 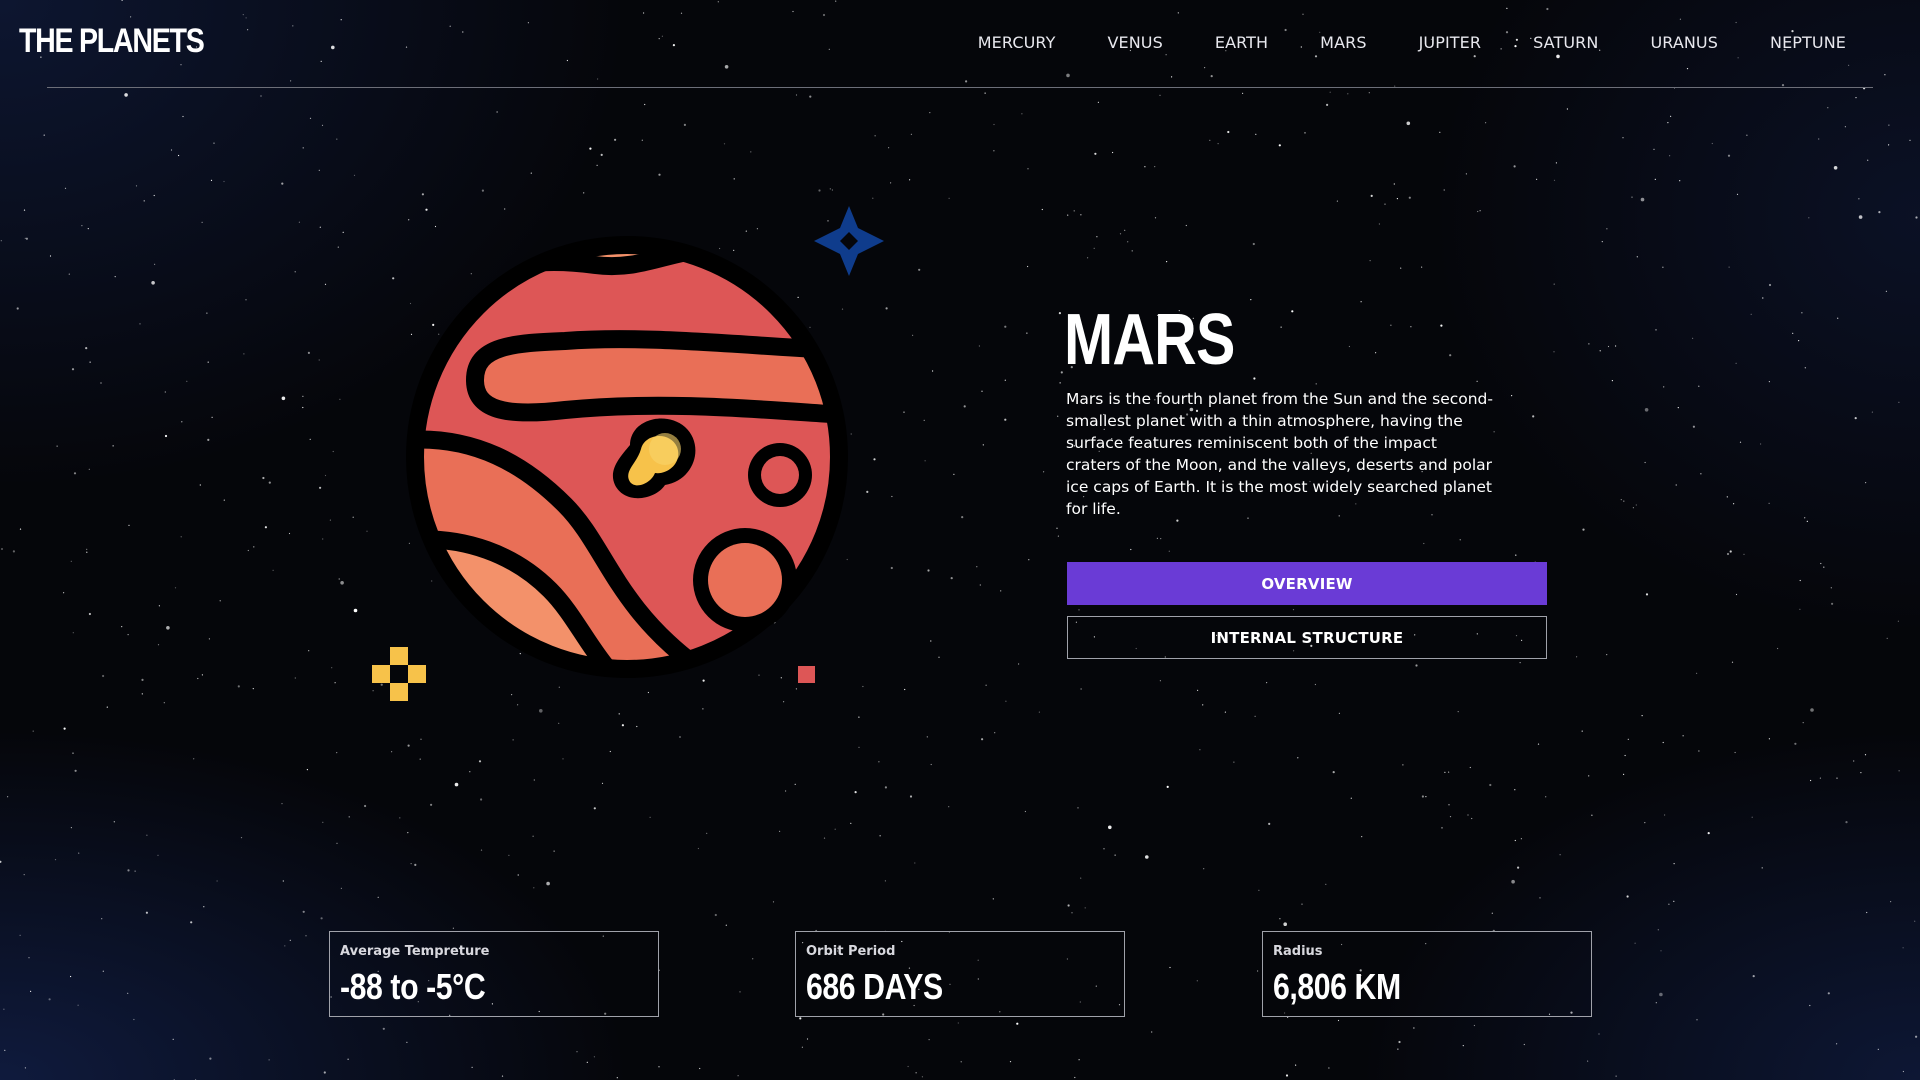 I want to click on nav-item-uranus: URANUS, so click(x=1684, y=42).